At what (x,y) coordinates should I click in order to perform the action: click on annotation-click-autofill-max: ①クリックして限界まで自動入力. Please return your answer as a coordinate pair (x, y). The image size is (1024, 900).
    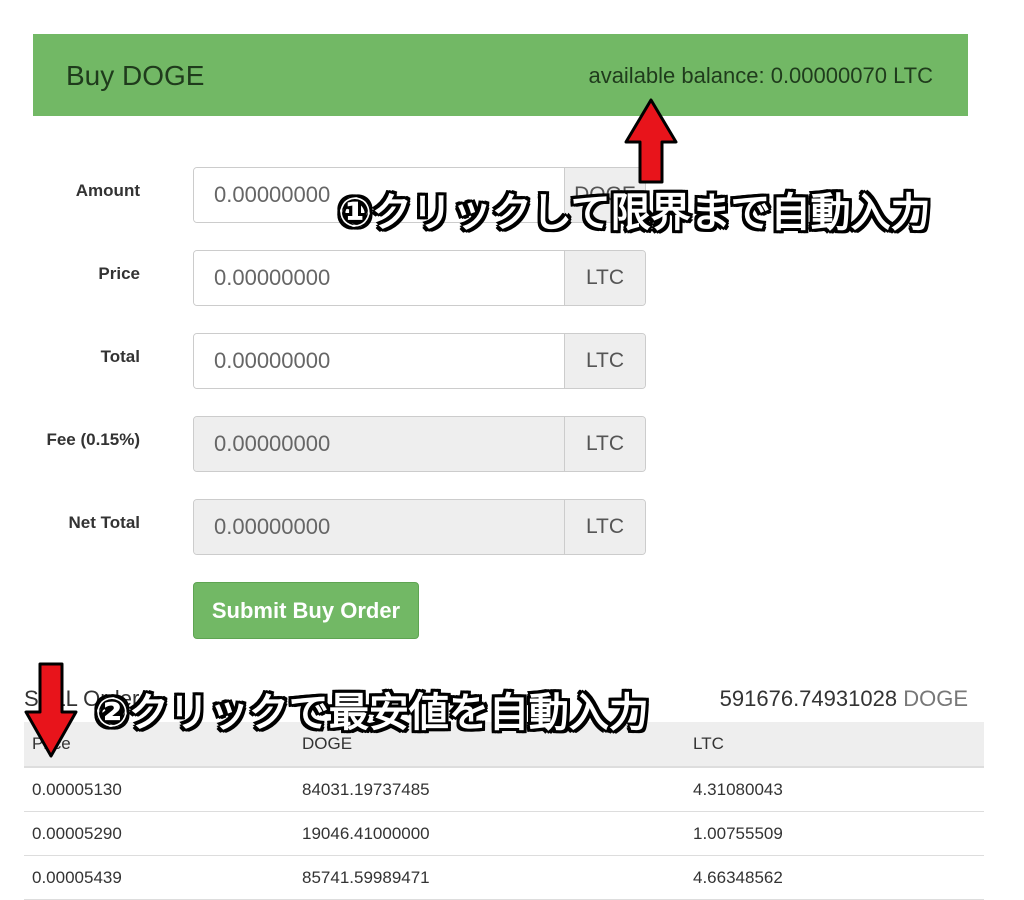
    Looking at the image, I should click on (634, 213).